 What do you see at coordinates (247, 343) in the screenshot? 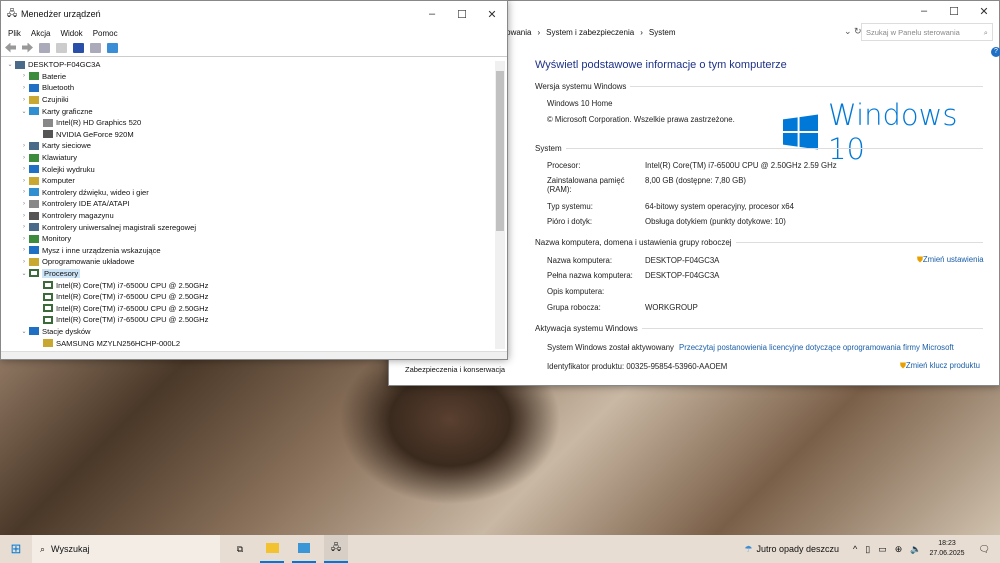
I see `tree-item: SAMSUNG MZYLN256HCHP-000L2` at bounding box center [247, 343].